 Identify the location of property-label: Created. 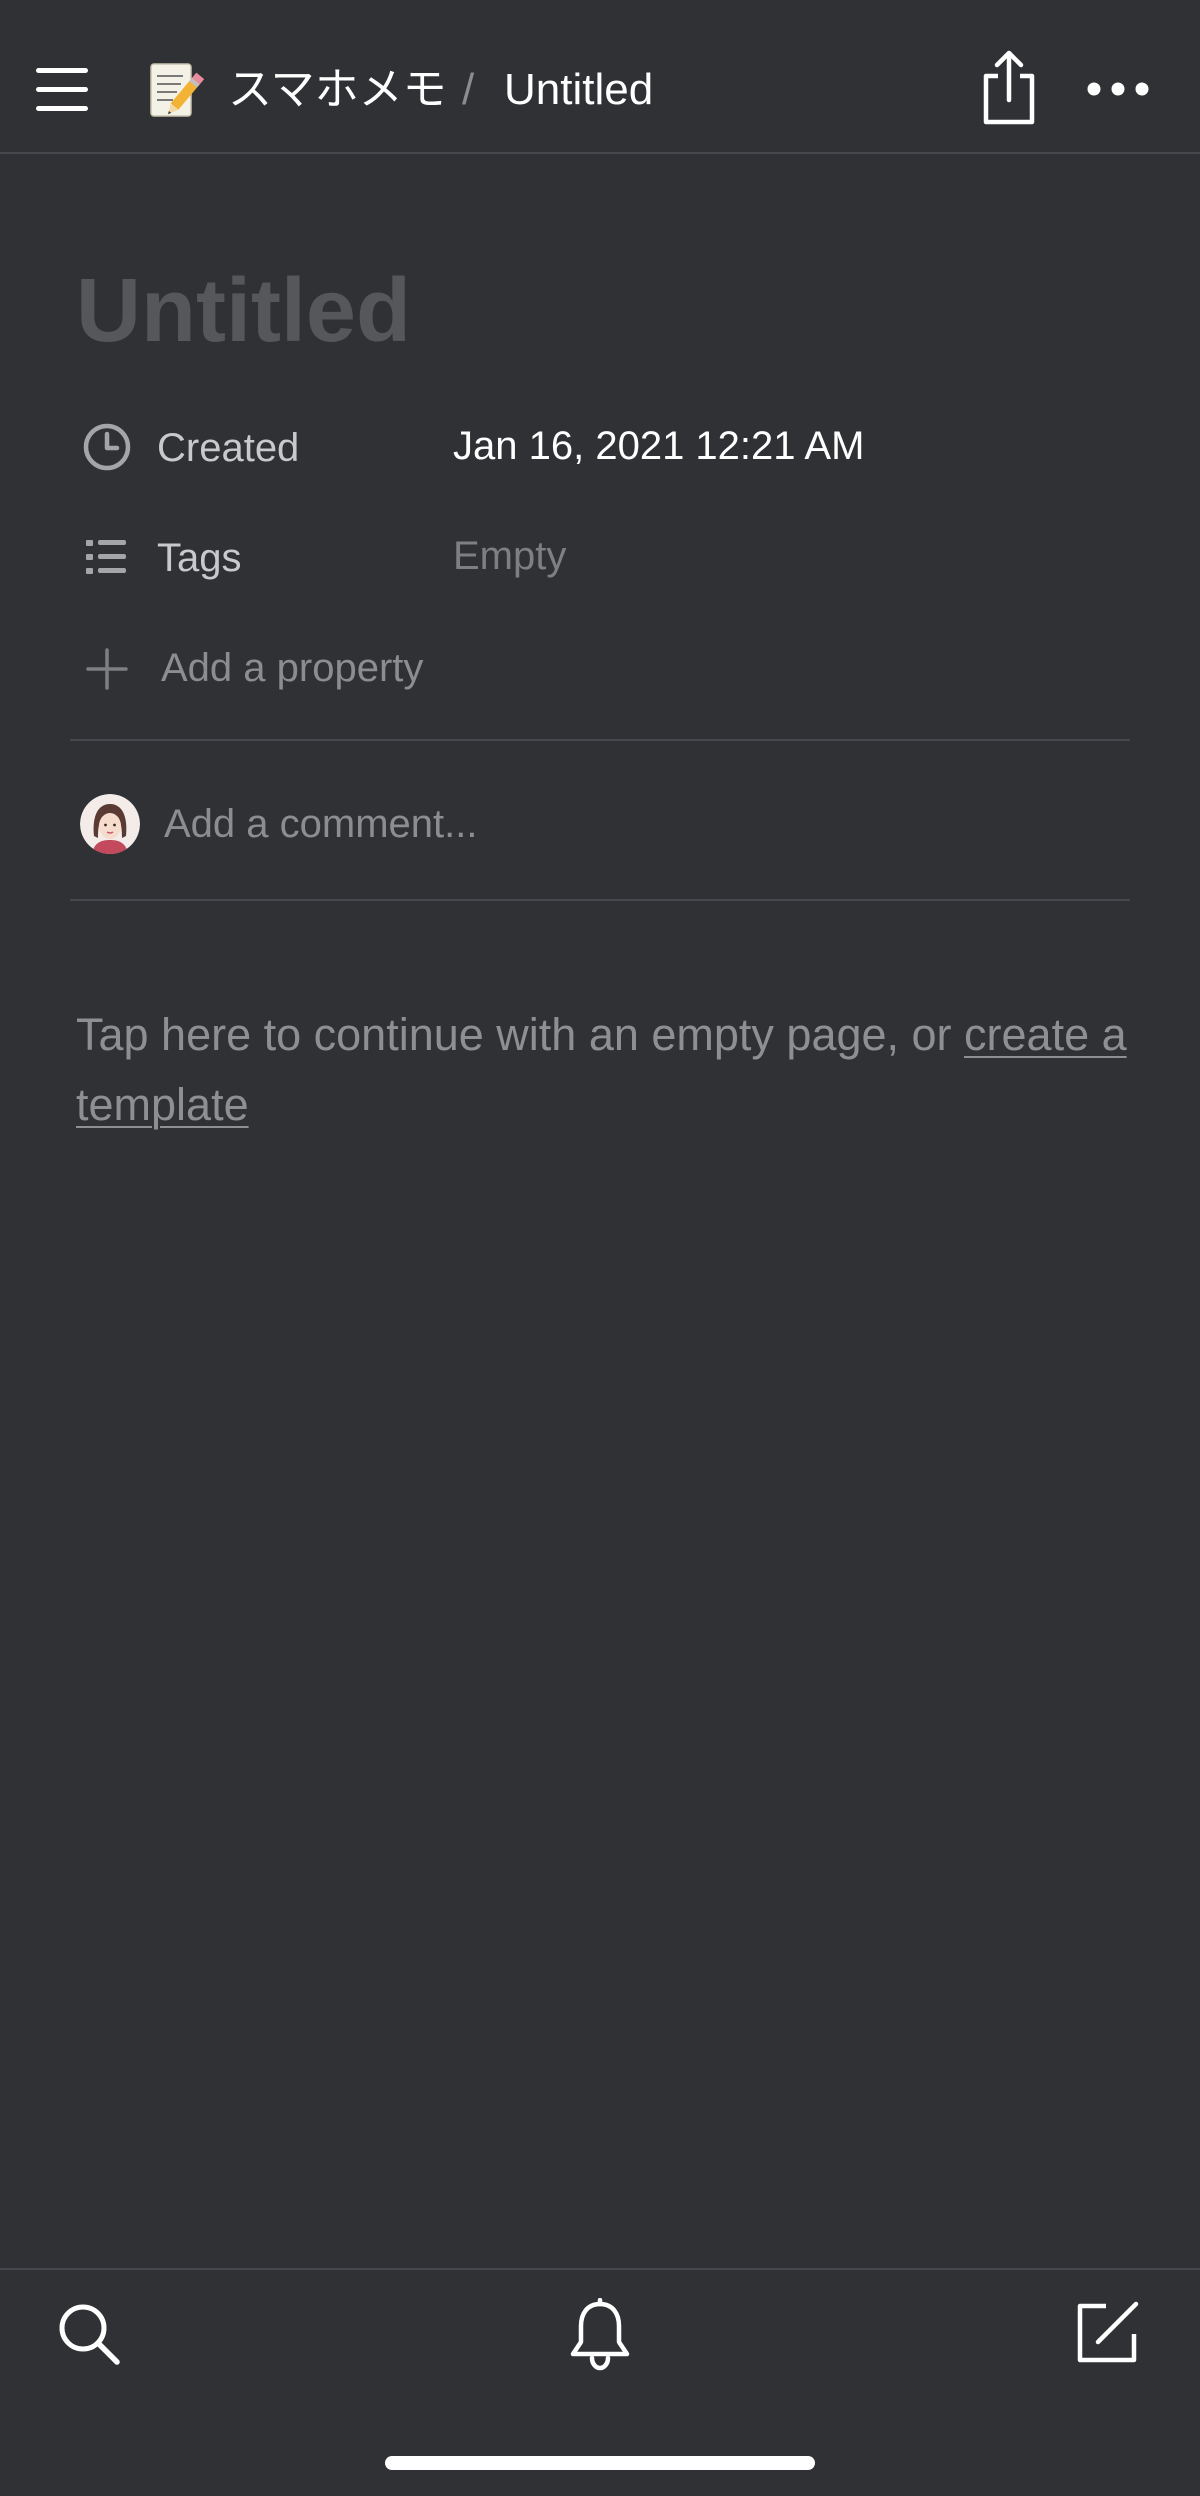
(228, 448).